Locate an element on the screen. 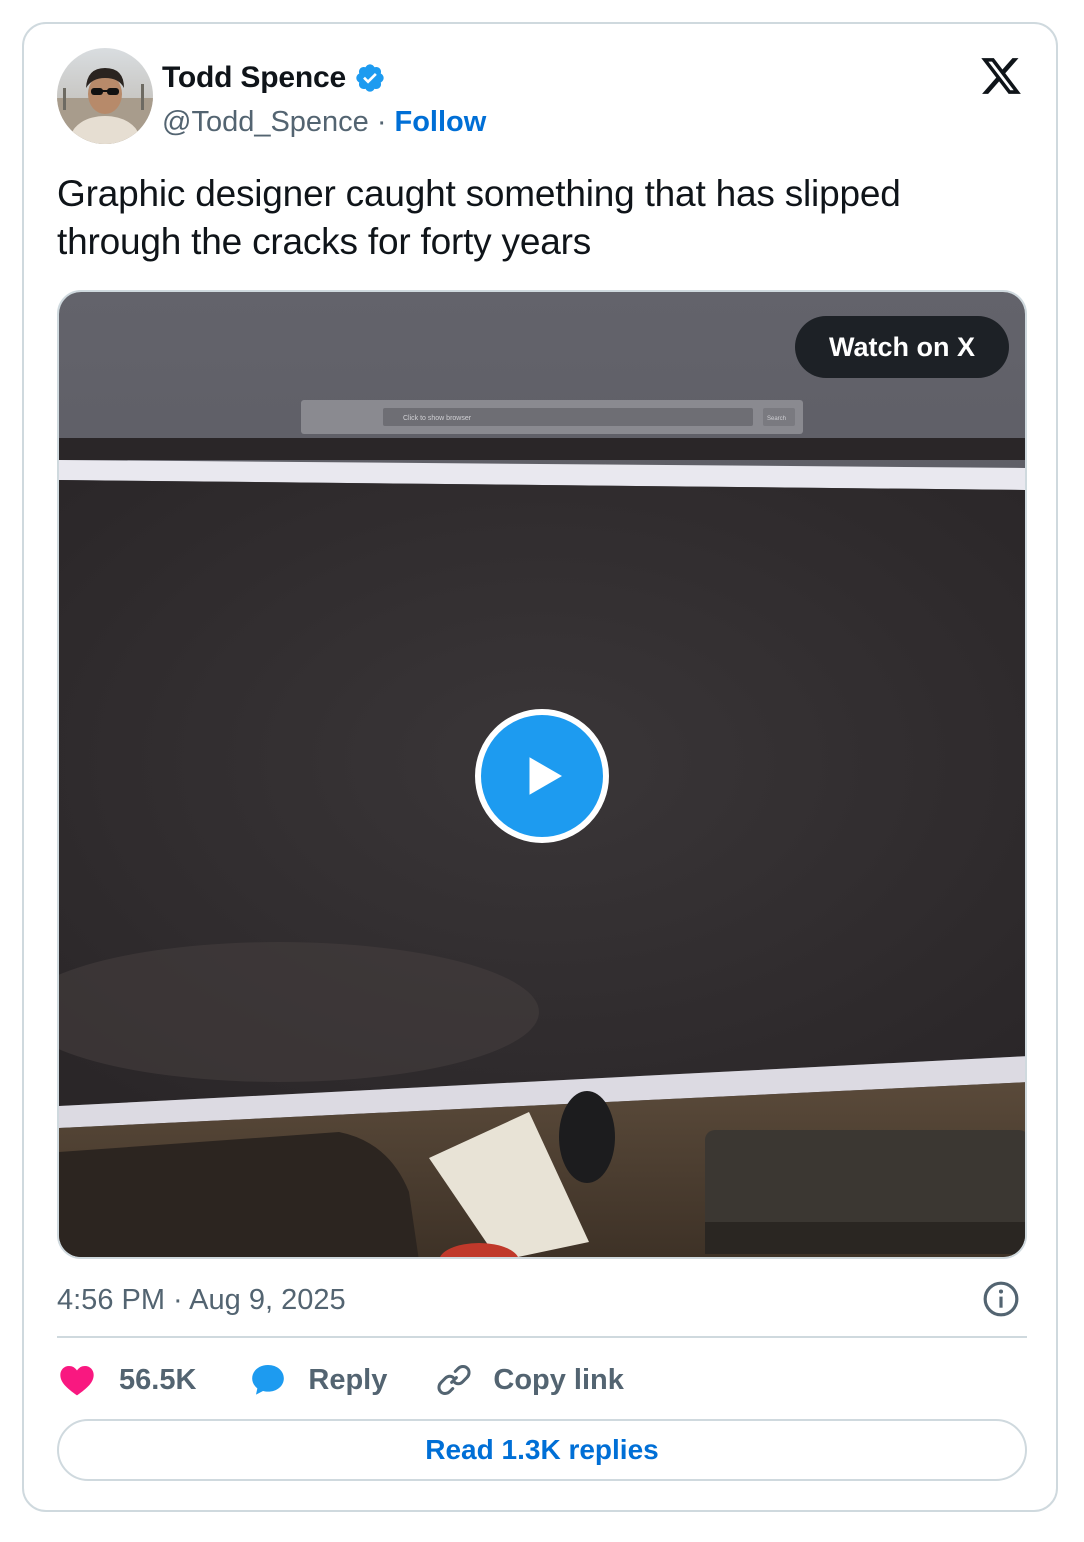 Image resolution: width=1084 pixels, height=1542 pixels. follow-button: Follow is located at coordinates (440, 122).